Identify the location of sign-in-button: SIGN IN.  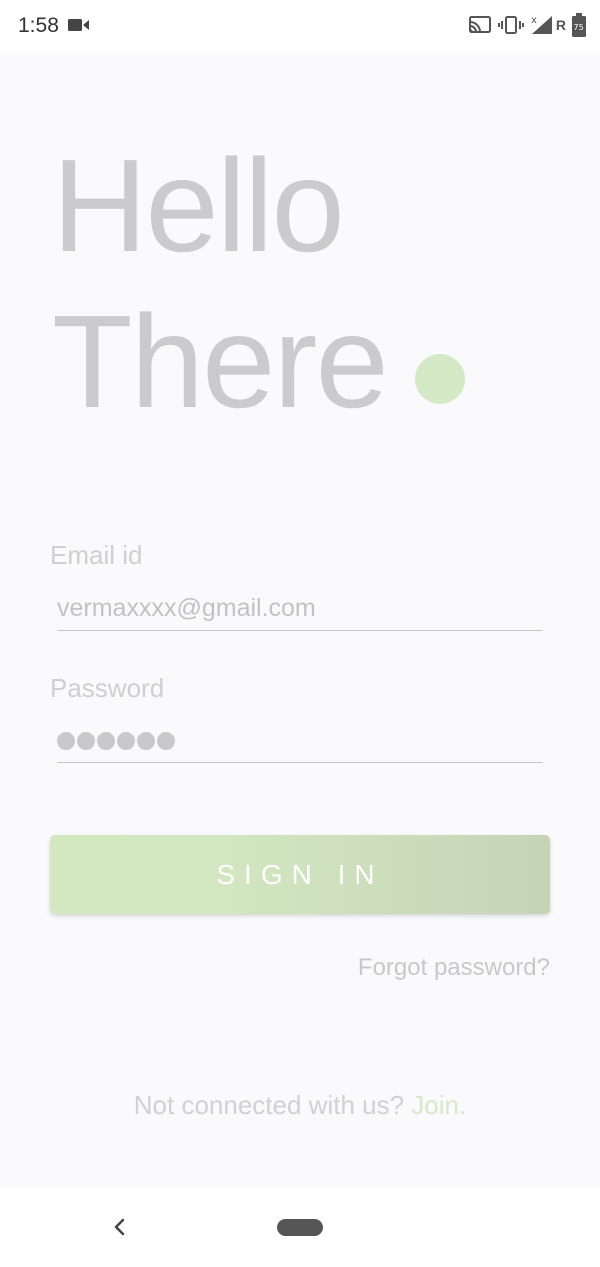
(300, 874).